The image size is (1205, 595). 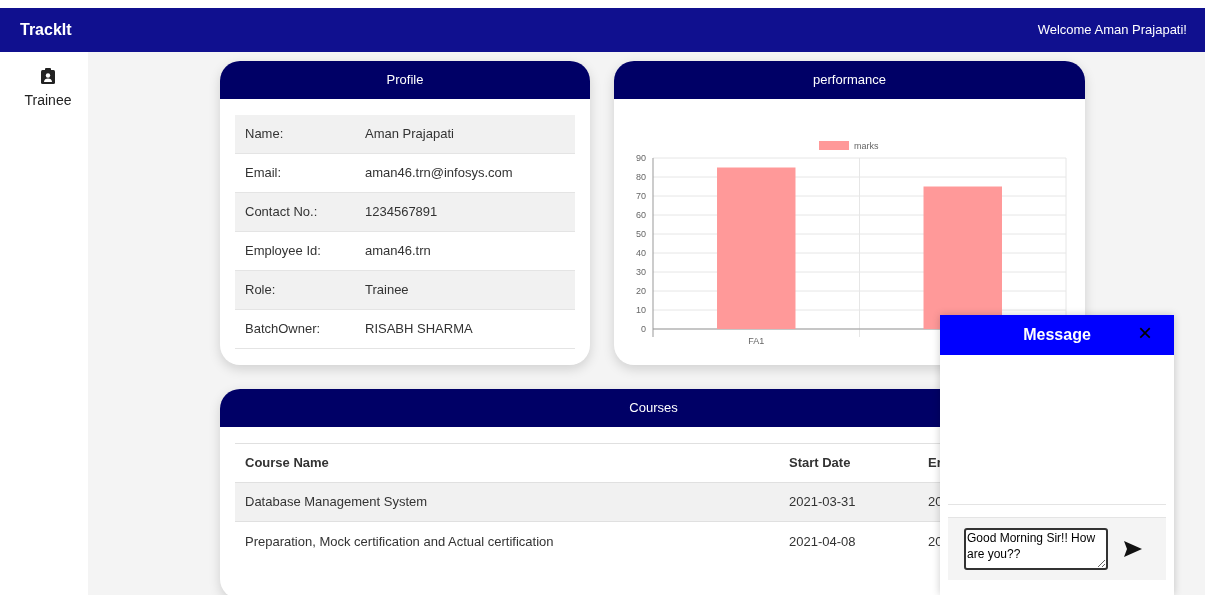 What do you see at coordinates (398, 251) in the screenshot?
I see `field-value: aman46.trn` at bounding box center [398, 251].